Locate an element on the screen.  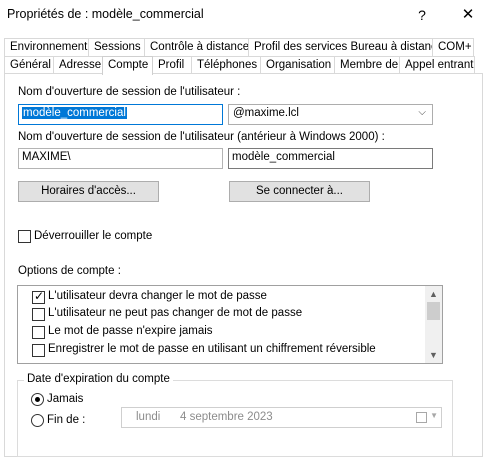
options-scrollbar: ▲ ▼ is located at coordinates (433, 324).